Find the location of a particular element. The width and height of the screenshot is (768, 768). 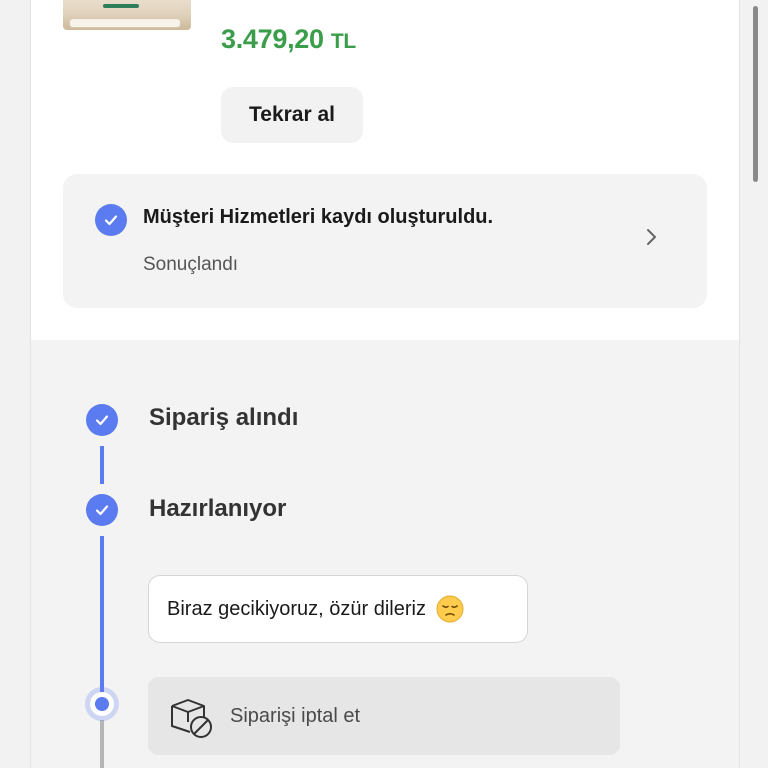

delay-message-text: Biraz gecikiyoruz, özür dileriz is located at coordinates (296, 608).